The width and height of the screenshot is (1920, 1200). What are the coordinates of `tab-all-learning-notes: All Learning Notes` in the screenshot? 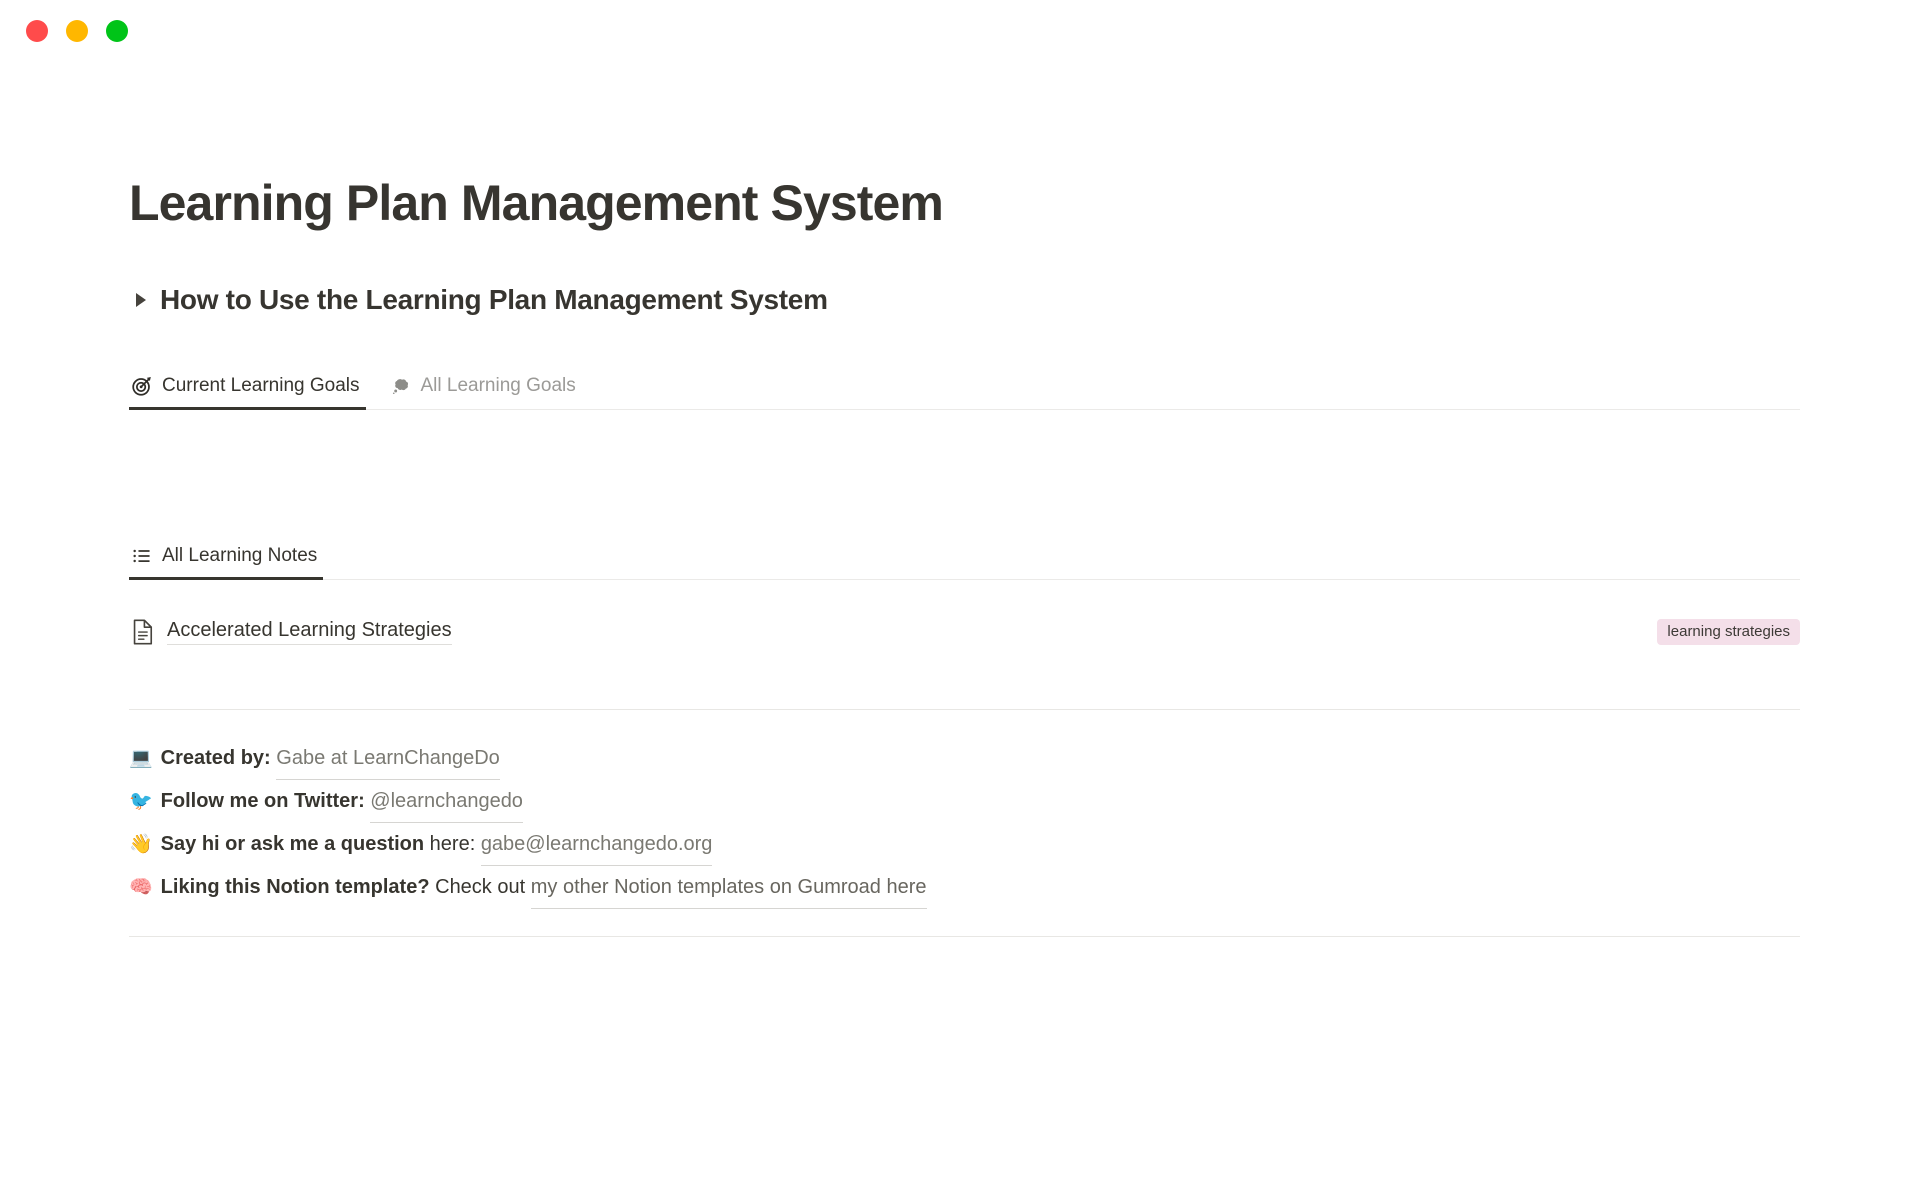 It's located at (226, 560).